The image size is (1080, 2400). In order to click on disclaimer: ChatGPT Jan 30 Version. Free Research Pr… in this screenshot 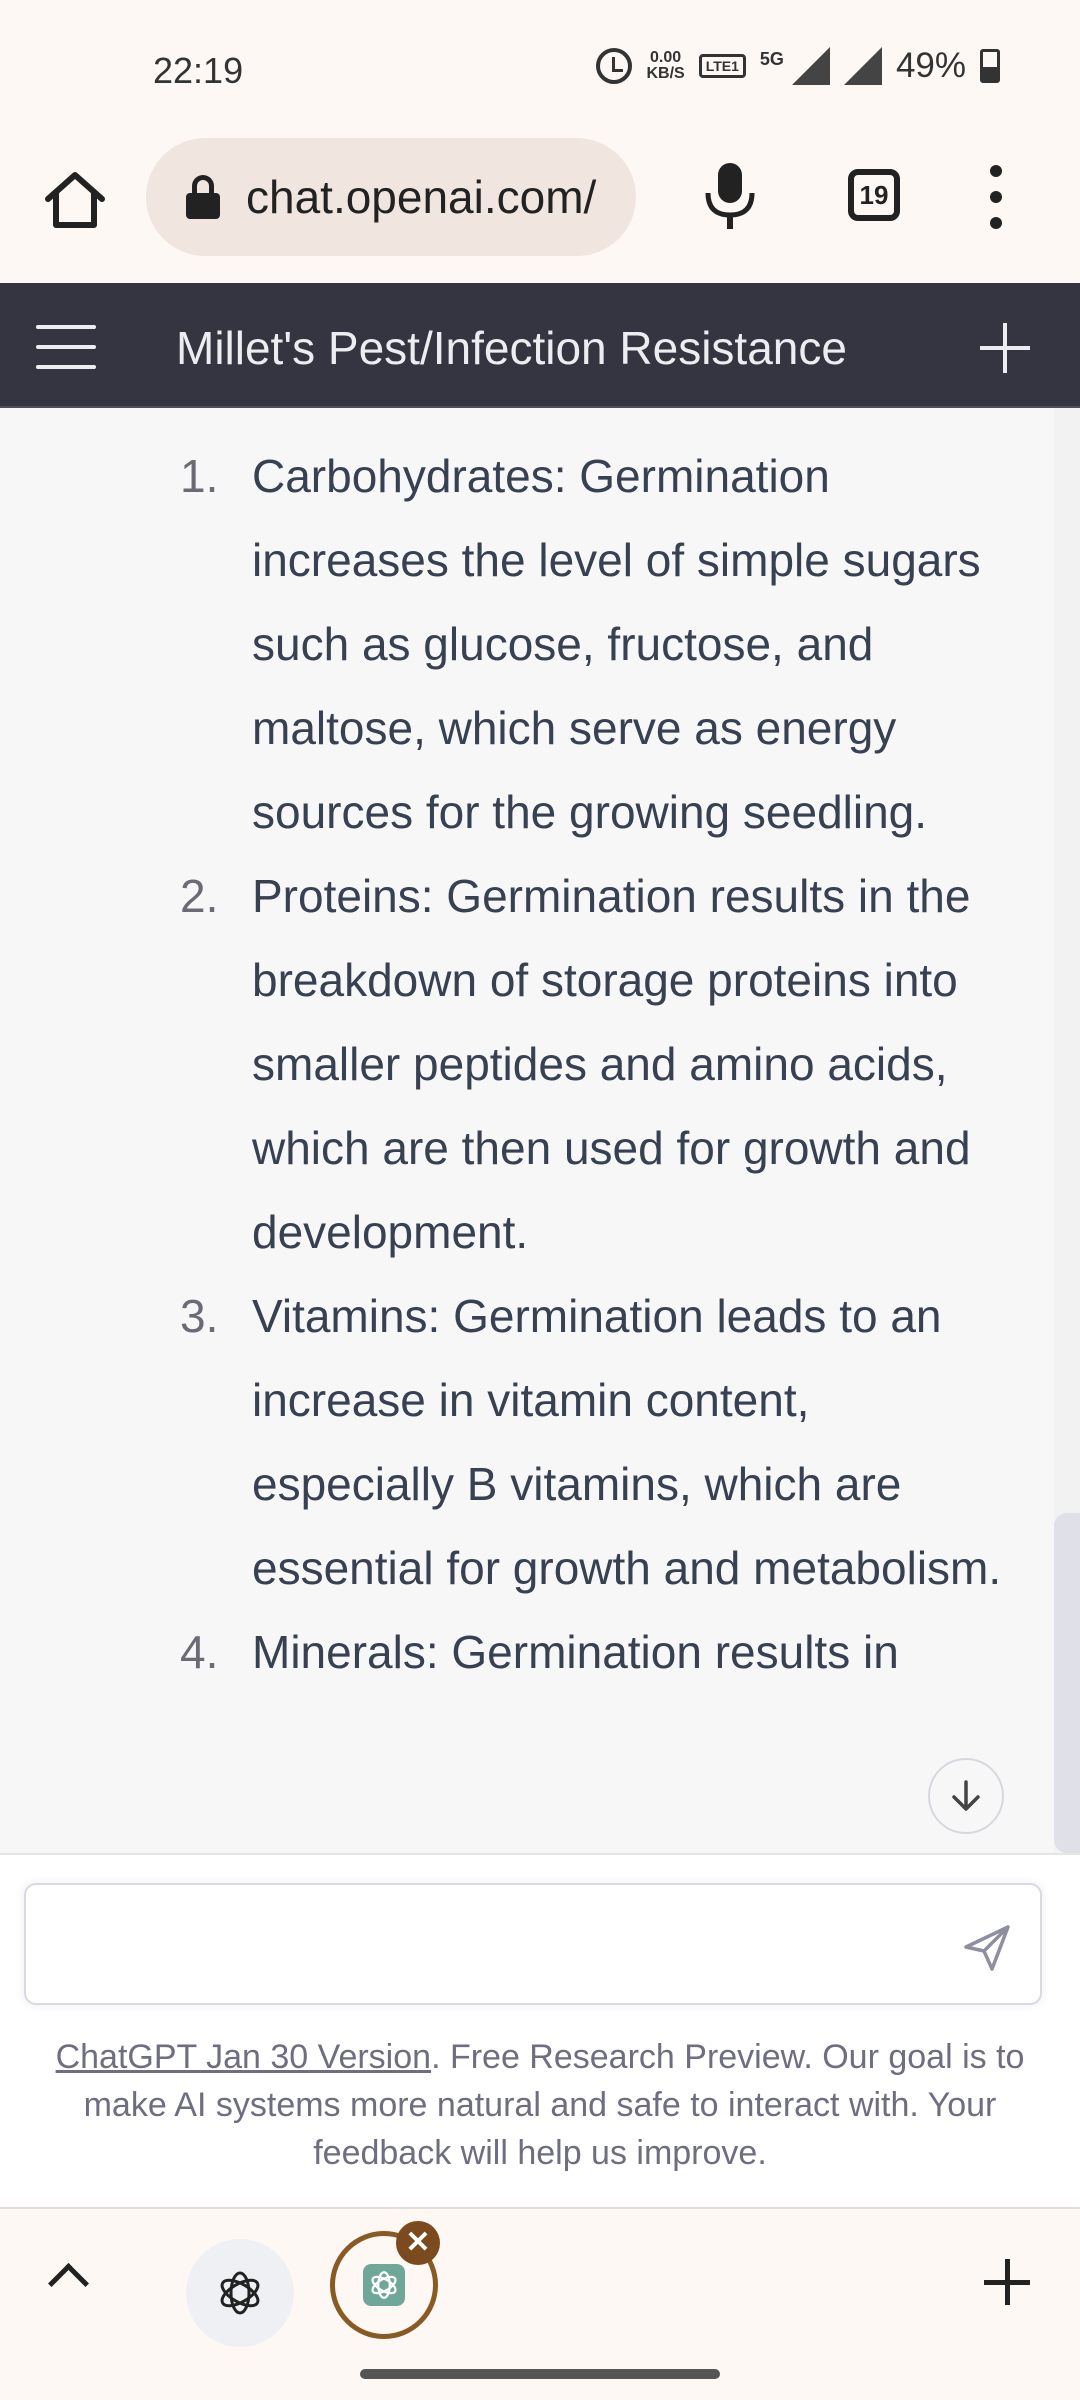, I will do `click(540, 2105)`.